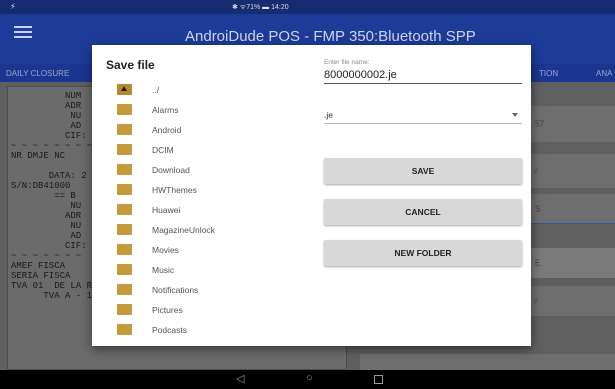 The width and height of the screenshot is (615, 389). What do you see at coordinates (212, 310) in the screenshot?
I see `file-list-item: Pictures` at bounding box center [212, 310].